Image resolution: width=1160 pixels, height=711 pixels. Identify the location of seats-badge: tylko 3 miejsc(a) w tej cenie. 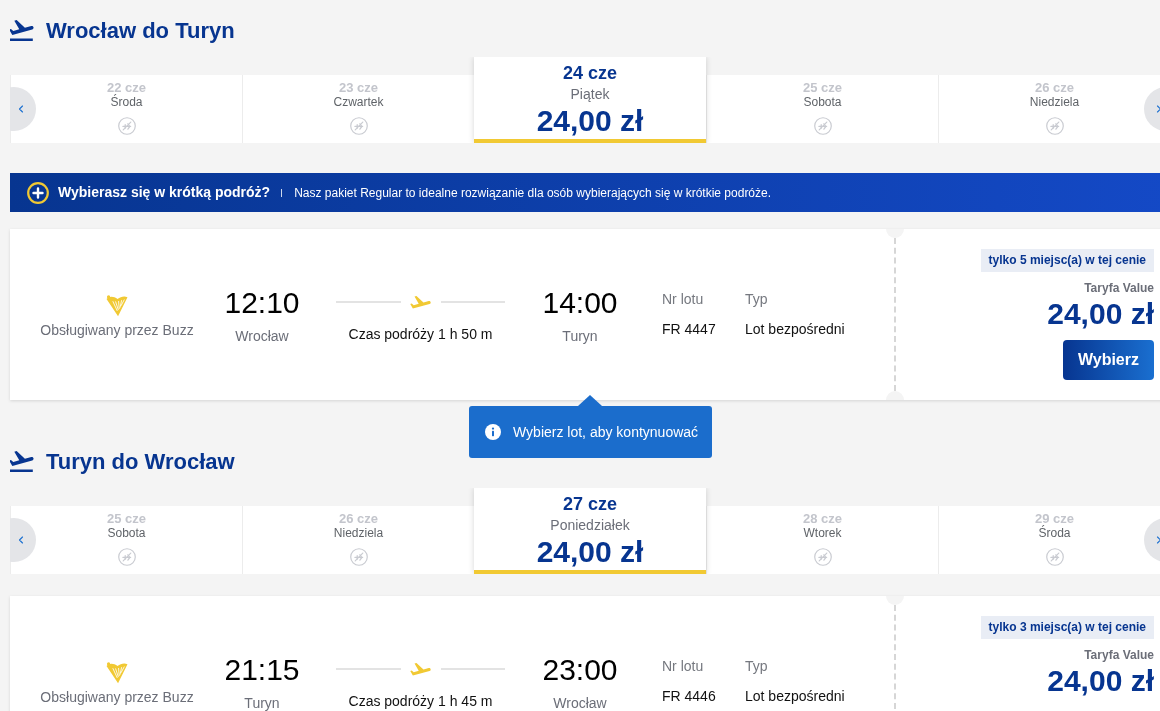
(1067, 627).